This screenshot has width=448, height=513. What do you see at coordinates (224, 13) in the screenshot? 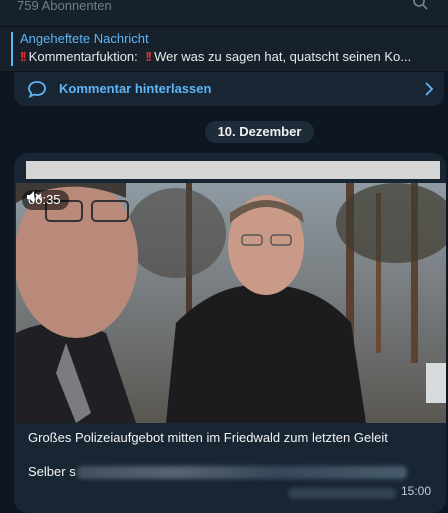
I see `channel-header: 759 Abonnenten` at bounding box center [224, 13].